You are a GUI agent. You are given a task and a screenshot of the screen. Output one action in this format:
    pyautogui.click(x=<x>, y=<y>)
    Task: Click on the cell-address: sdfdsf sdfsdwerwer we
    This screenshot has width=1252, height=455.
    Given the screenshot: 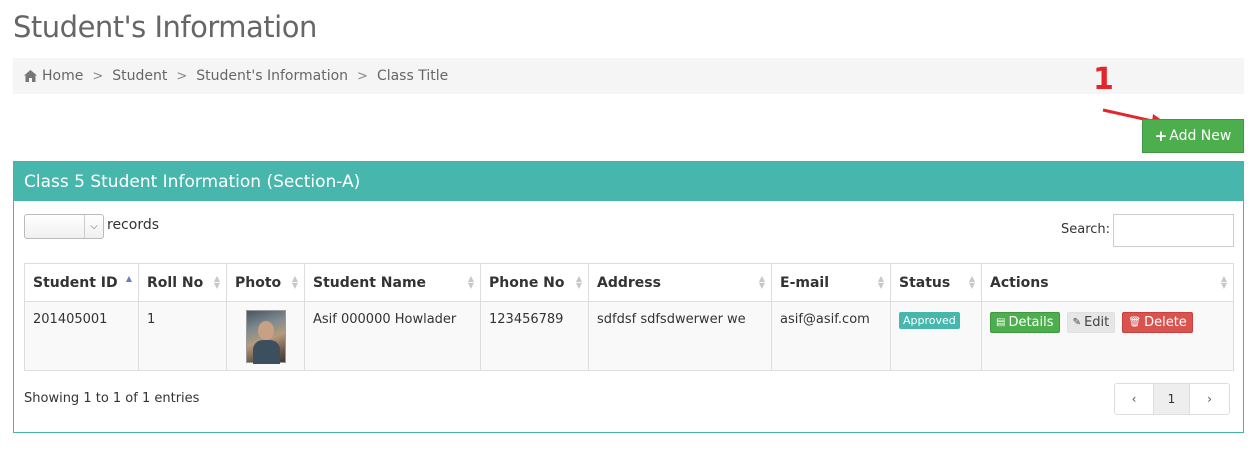 What is the action you would take?
    pyautogui.click(x=680, y=336)
    